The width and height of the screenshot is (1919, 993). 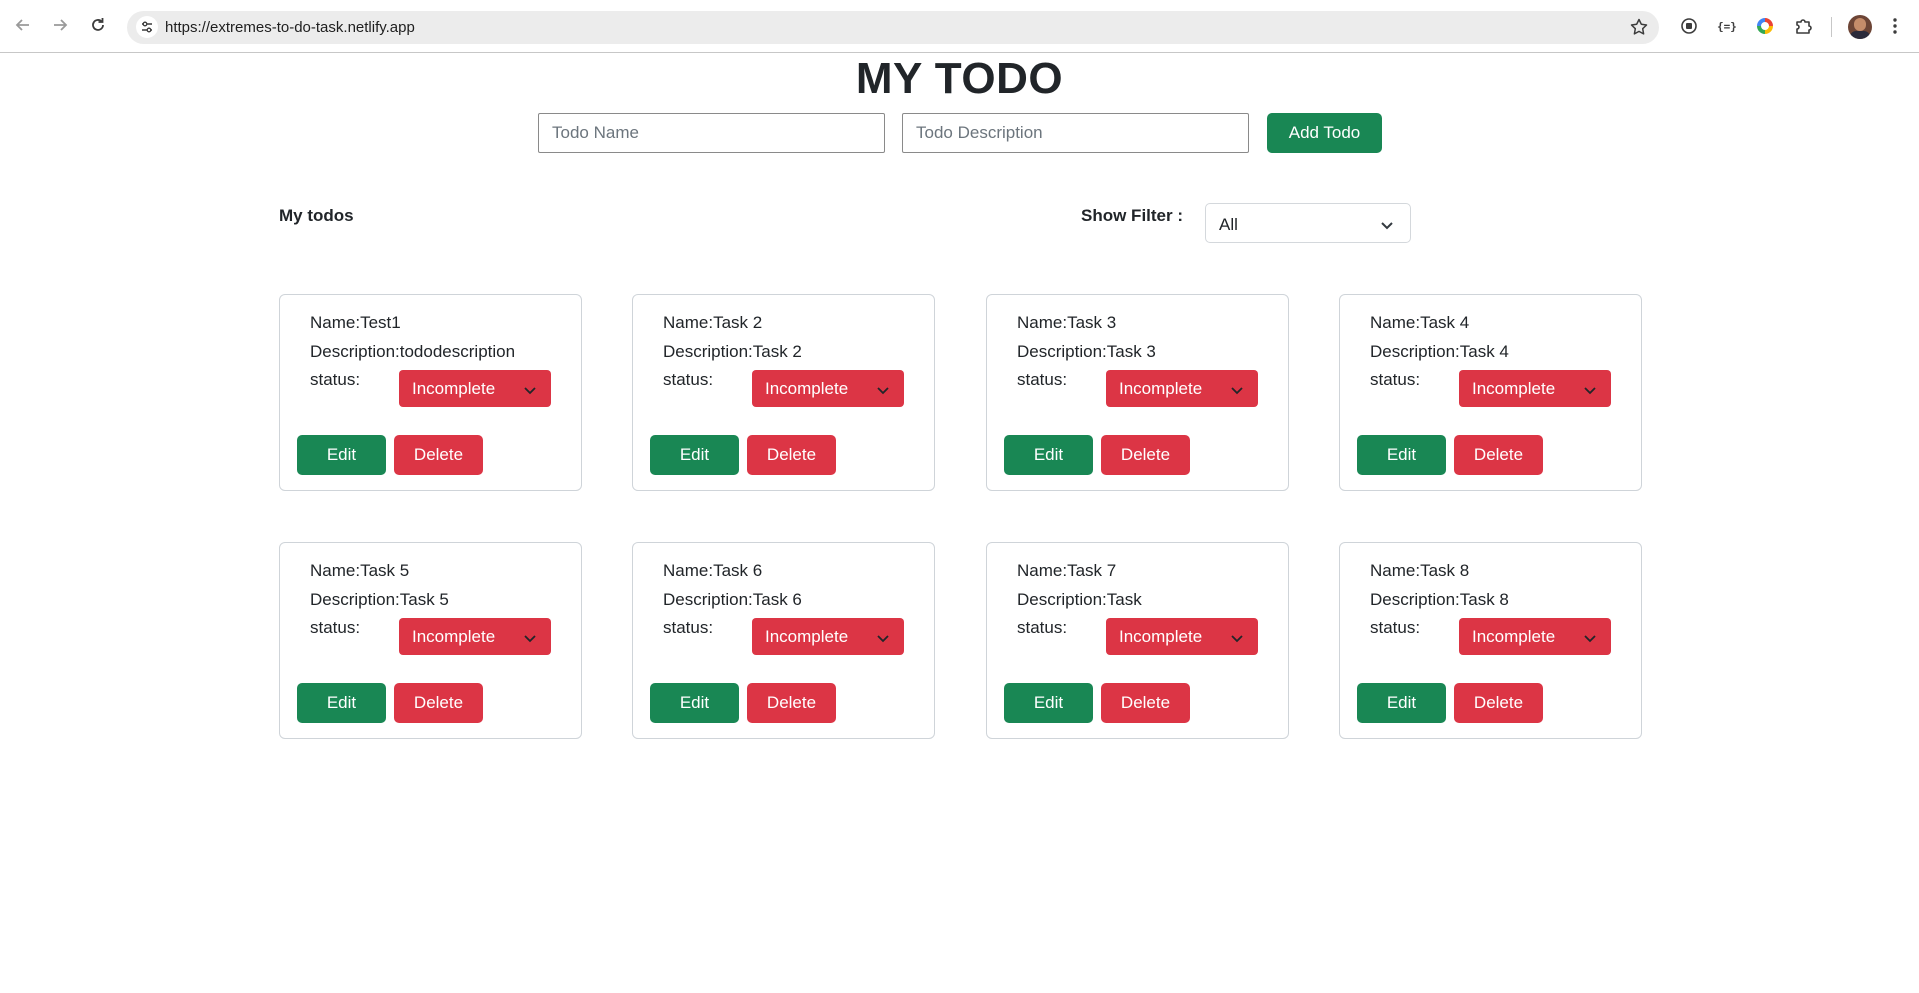 I want to click on forward-button, so click(x=60, y=25).